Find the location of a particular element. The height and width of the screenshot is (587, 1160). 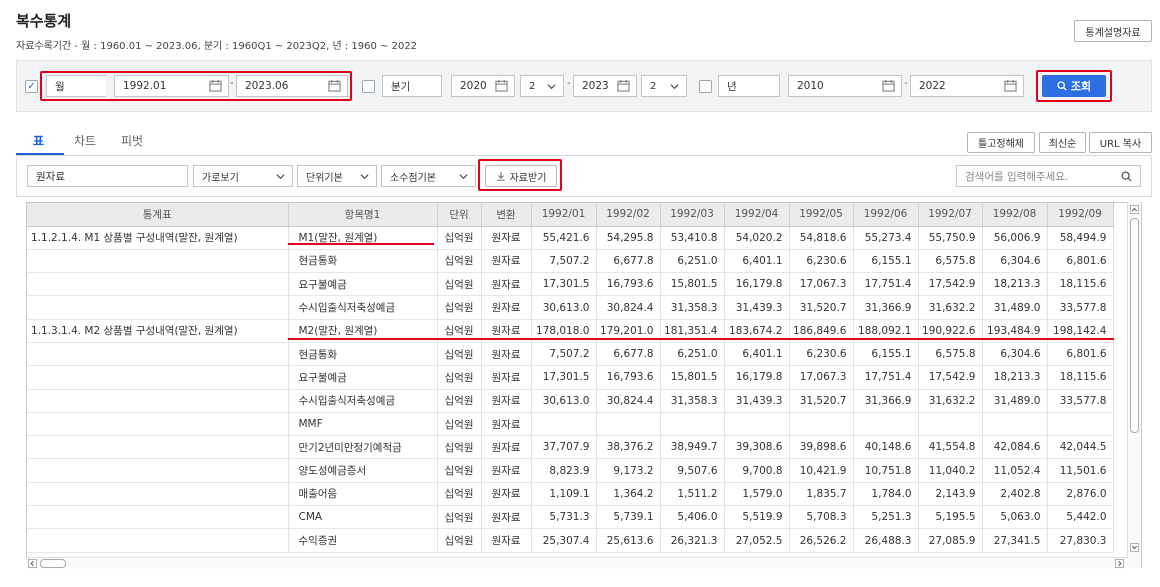

quarterly-label: 분기 is located at coordinates (412, 86).